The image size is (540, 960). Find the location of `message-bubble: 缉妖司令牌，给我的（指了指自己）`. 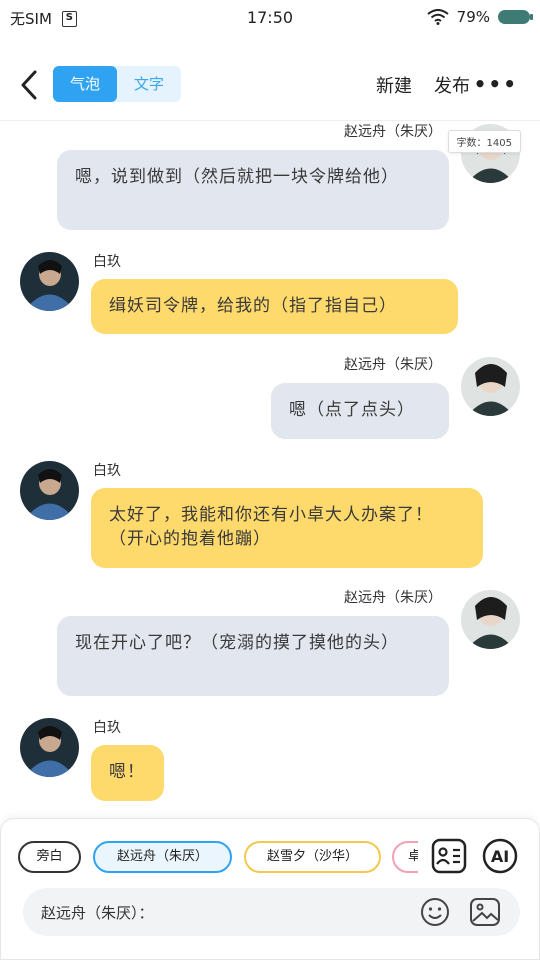

message-bubble: 缉妖司令牌，给我的（指了指自己） is located at coordinates (274, 306).